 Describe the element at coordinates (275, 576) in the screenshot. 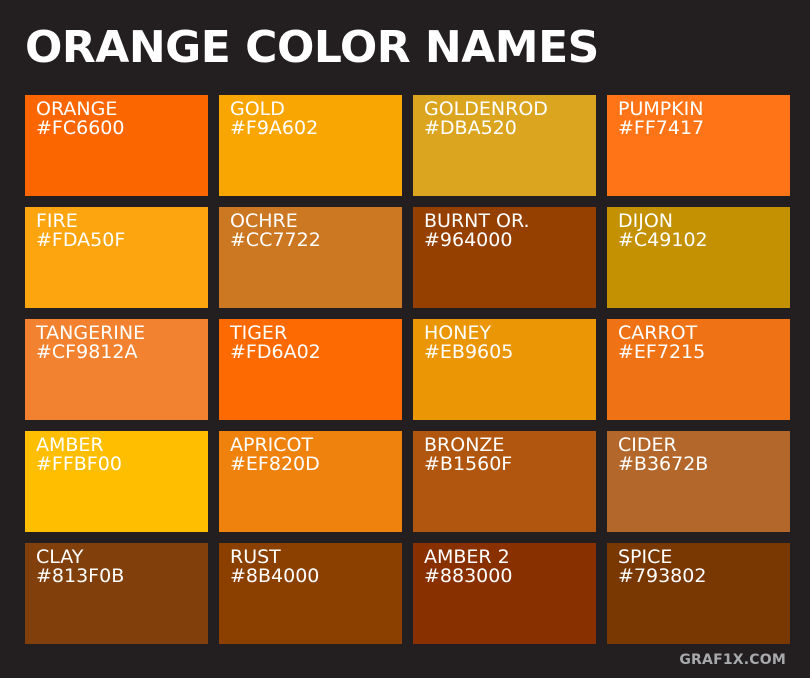

I see `swatch-hex: #8B4000` at that location.